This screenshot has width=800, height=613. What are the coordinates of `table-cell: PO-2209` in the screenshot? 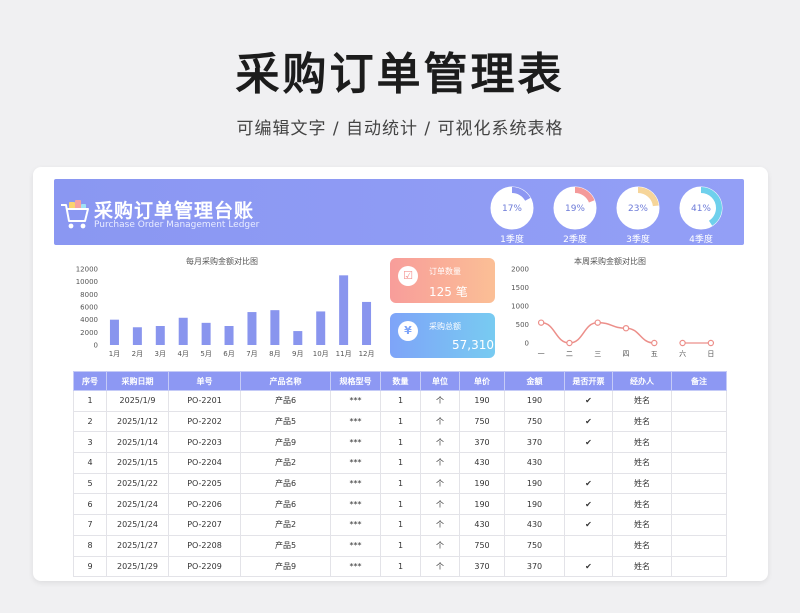 It's located at (204, 566).